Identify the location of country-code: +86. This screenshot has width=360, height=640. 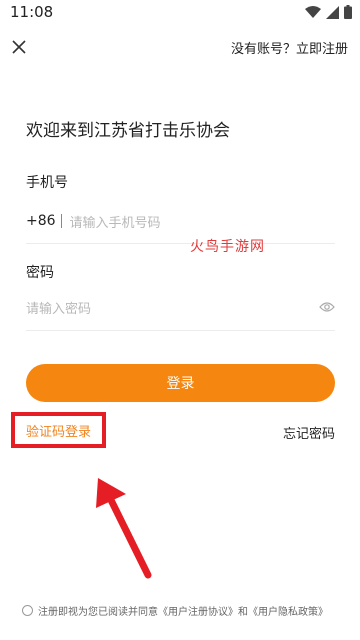
(41, 221).